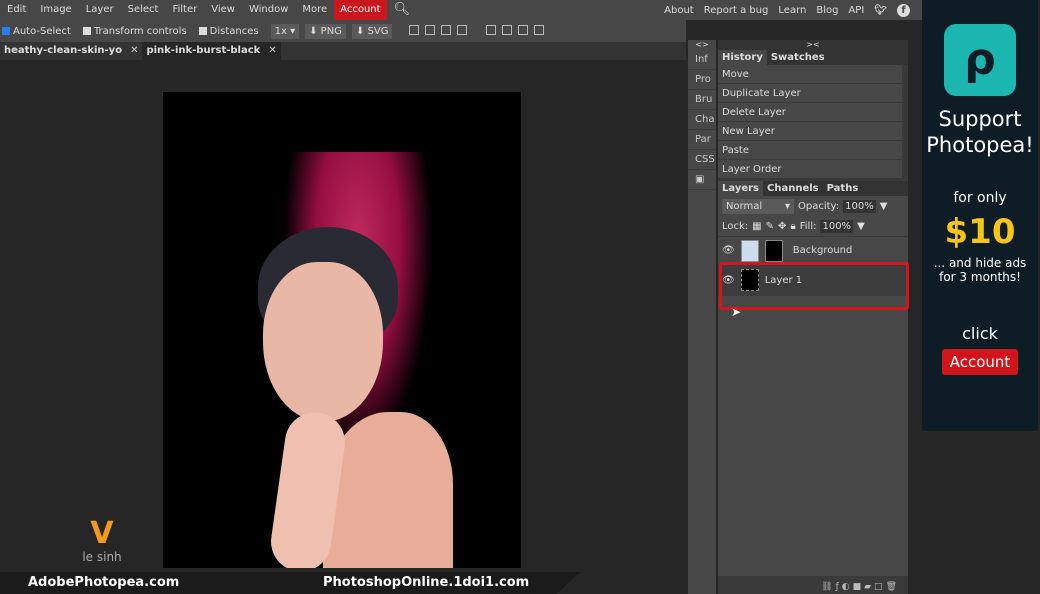 The width and height of the screenshot is (1040, 594). I want to click on lock-brush-icon: ✎, so click(770, 226).